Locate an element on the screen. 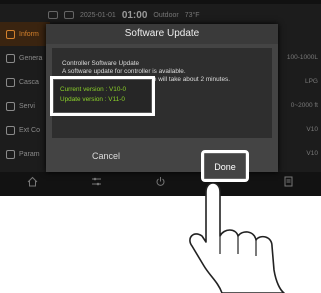  sliders-icon is located at coordinates (96, 181).